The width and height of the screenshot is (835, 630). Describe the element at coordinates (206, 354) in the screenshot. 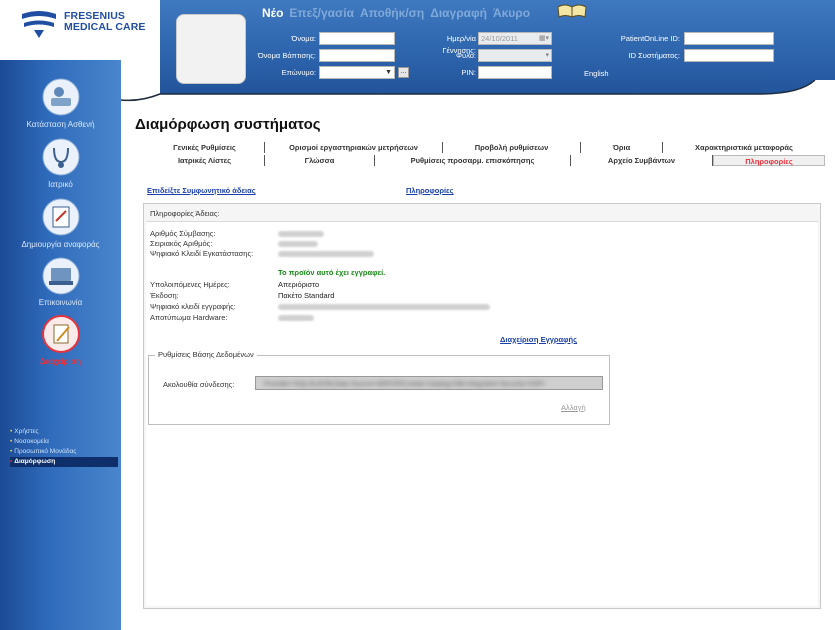

I see `database-settings-legend: Ρυθμίσεις Βάσης Δεδομένων` at that location.